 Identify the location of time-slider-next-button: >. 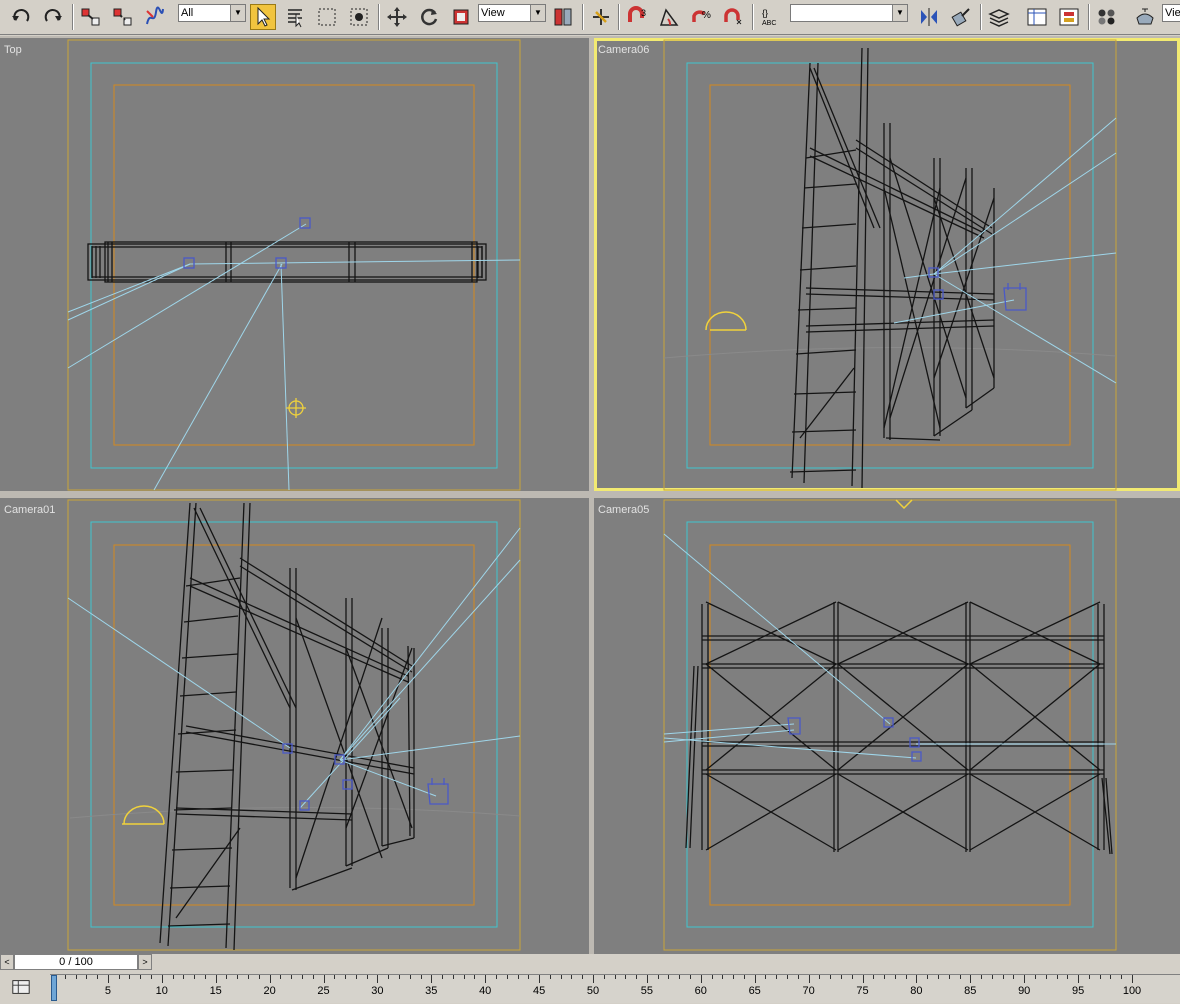
(145, 962).